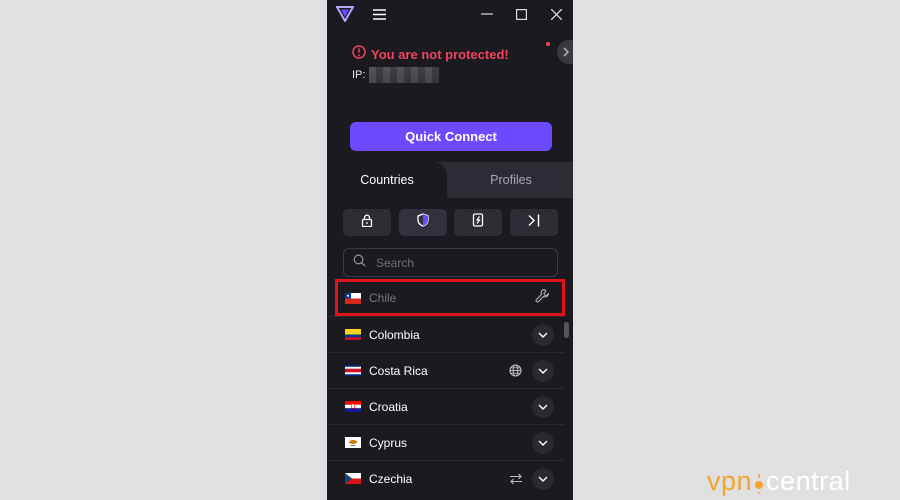 This screenshot has height=500, width=900. What do you see at coordinates (353, 442) in the screenshot?
I see `cyprus-flag-icon` at bounding box center [353, 442].